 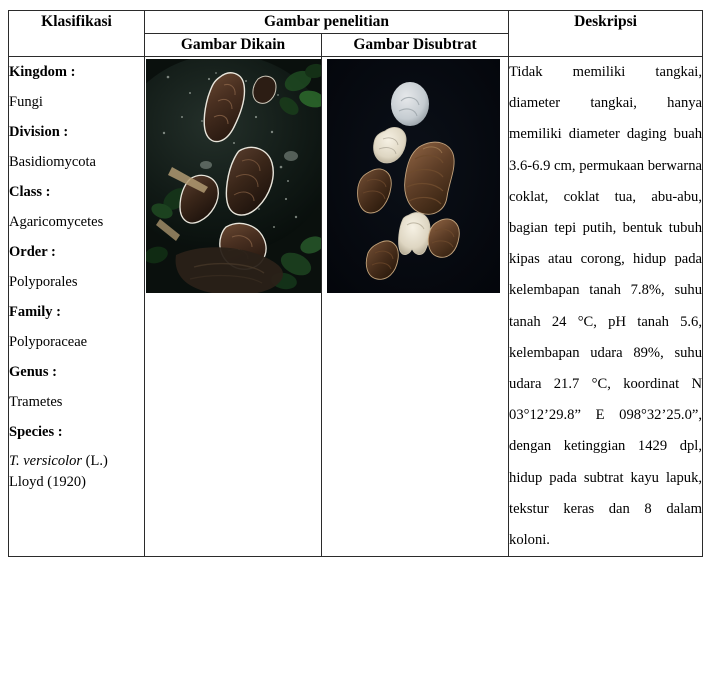 I want to click on column-header-gambar-disubtrat: Gambar Disubtrat, so click(x=415, y=45).